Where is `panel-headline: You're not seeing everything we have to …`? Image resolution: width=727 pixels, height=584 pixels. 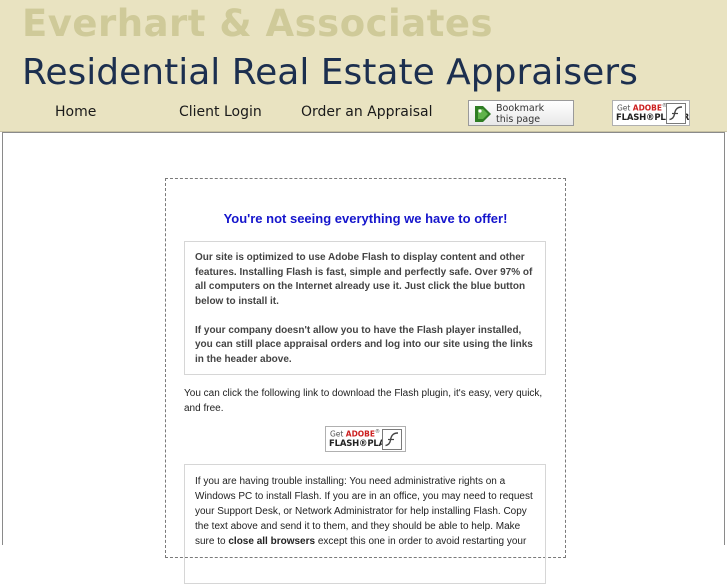
panel-headline: You're not seeing everything we have to … is located at coordinates (365, 218).